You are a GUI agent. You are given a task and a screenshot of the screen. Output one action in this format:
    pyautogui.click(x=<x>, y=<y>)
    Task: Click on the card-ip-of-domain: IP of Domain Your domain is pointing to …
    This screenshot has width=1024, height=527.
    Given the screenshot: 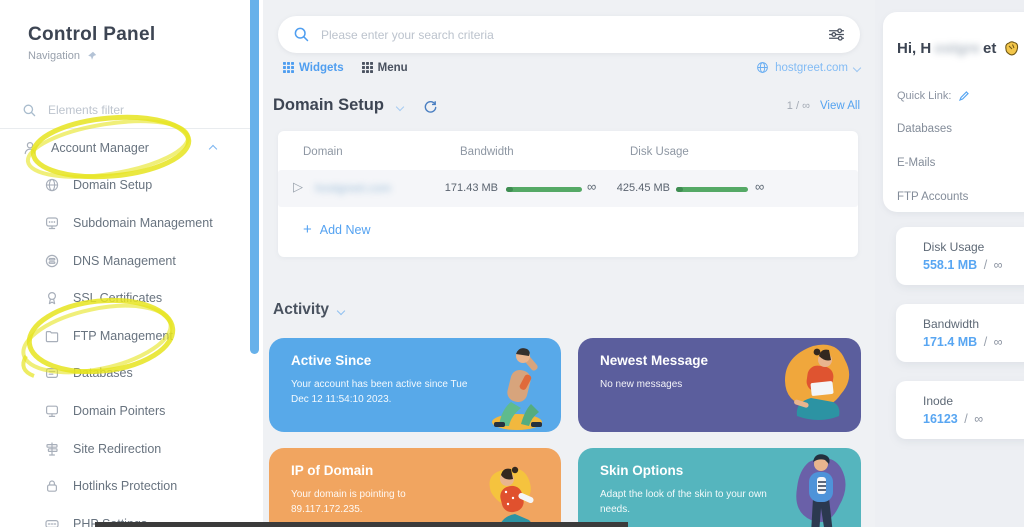 What is the action you would take?
    pyautogui.click(x=415, y=487)
    